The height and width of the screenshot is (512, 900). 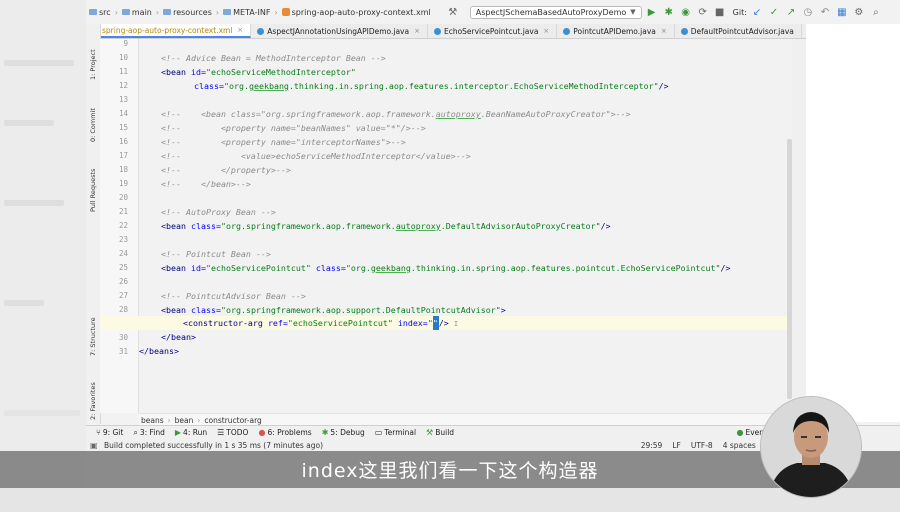 I want to click on line-number: 14, so click(x=123, y=113).